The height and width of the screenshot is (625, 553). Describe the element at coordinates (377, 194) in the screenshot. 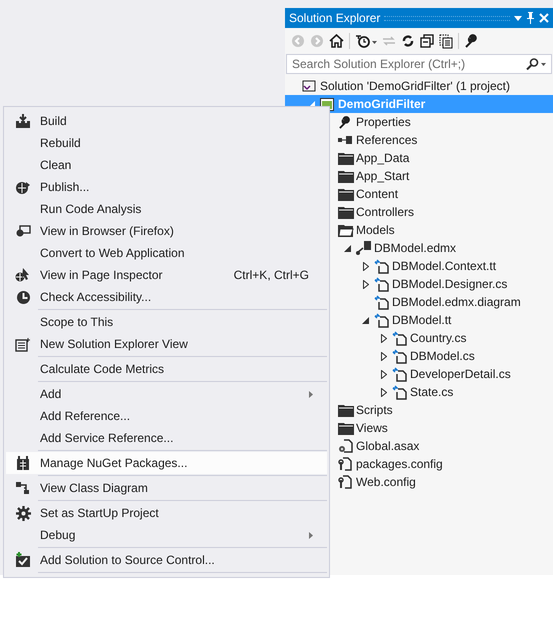

I see `tree-item: Content` at that location.